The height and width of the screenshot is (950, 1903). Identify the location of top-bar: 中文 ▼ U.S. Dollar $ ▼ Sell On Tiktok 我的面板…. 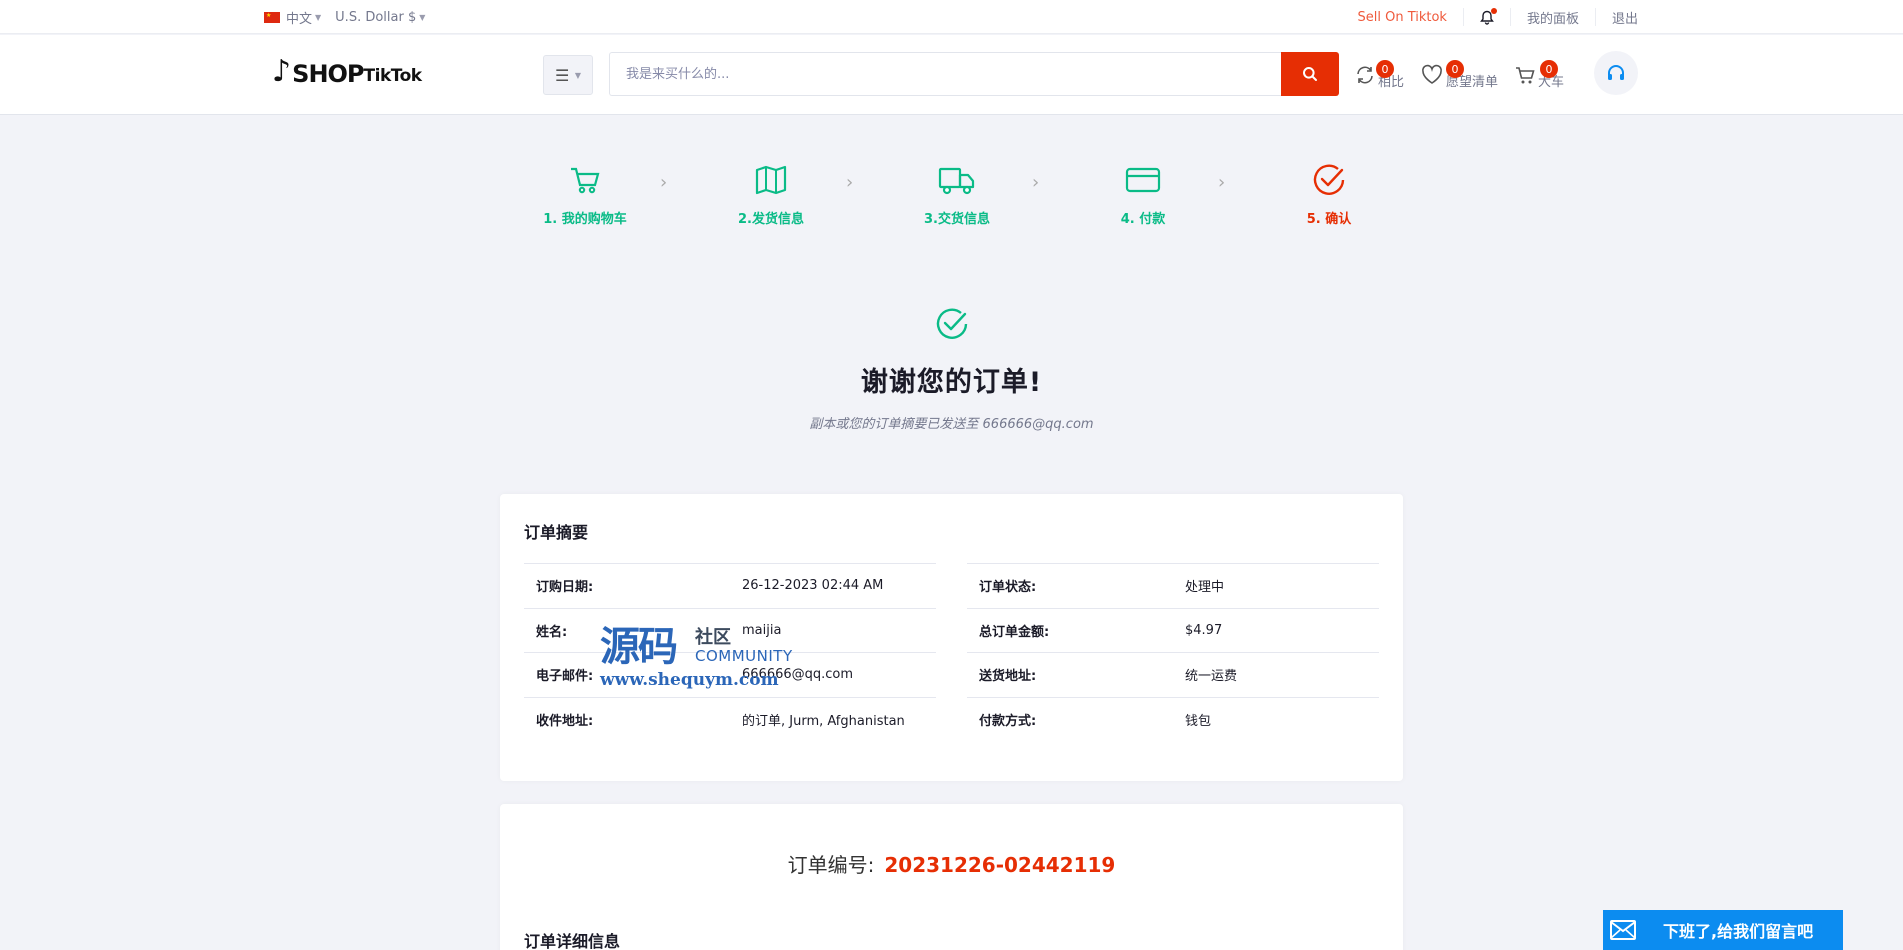
(951, 17).